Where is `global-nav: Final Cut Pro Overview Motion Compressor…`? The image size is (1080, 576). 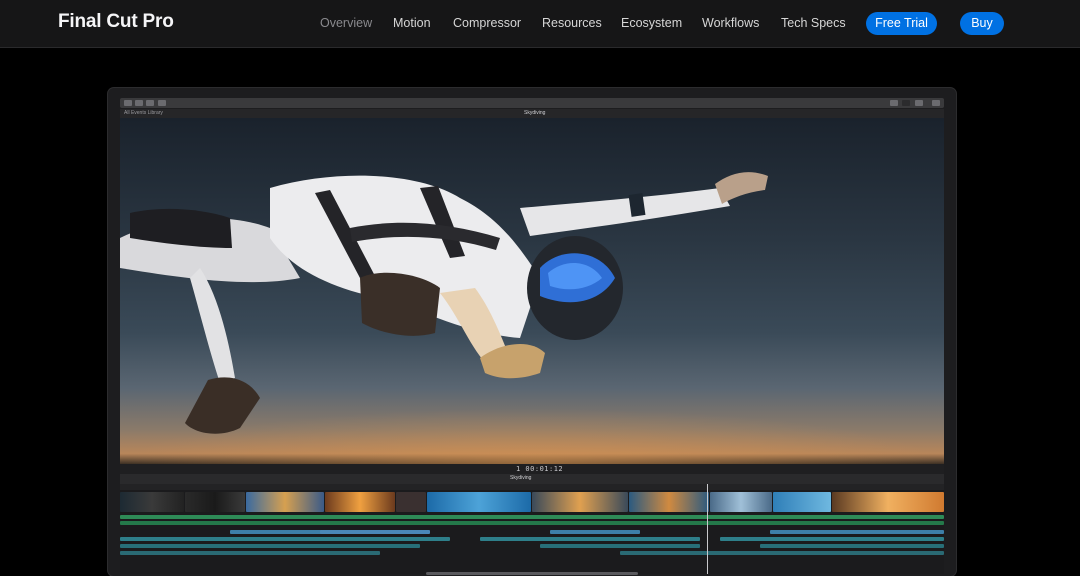 global-nav: Final Cut Pro Overview Motion Compressor… is located at coordinates (540, 24).